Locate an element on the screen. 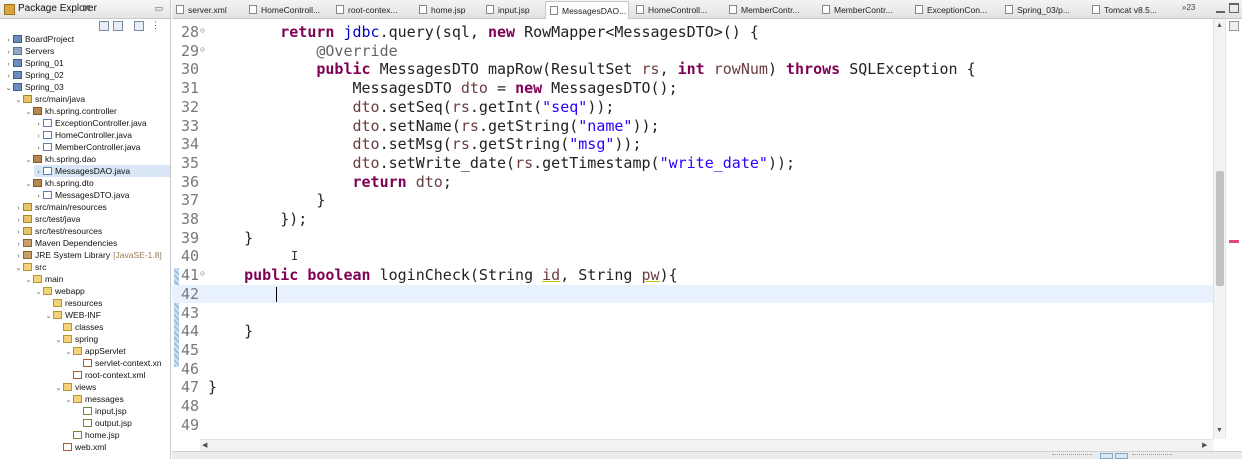  tree-item: root-context.xml is located at coordinates (104, 375).